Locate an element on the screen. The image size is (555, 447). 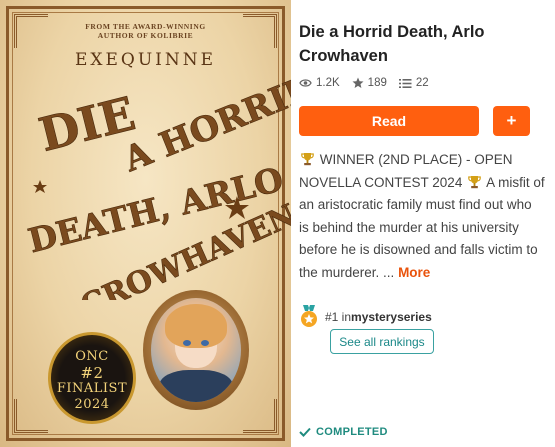
add-to-library-button: + is located at coordinates (511, 121).